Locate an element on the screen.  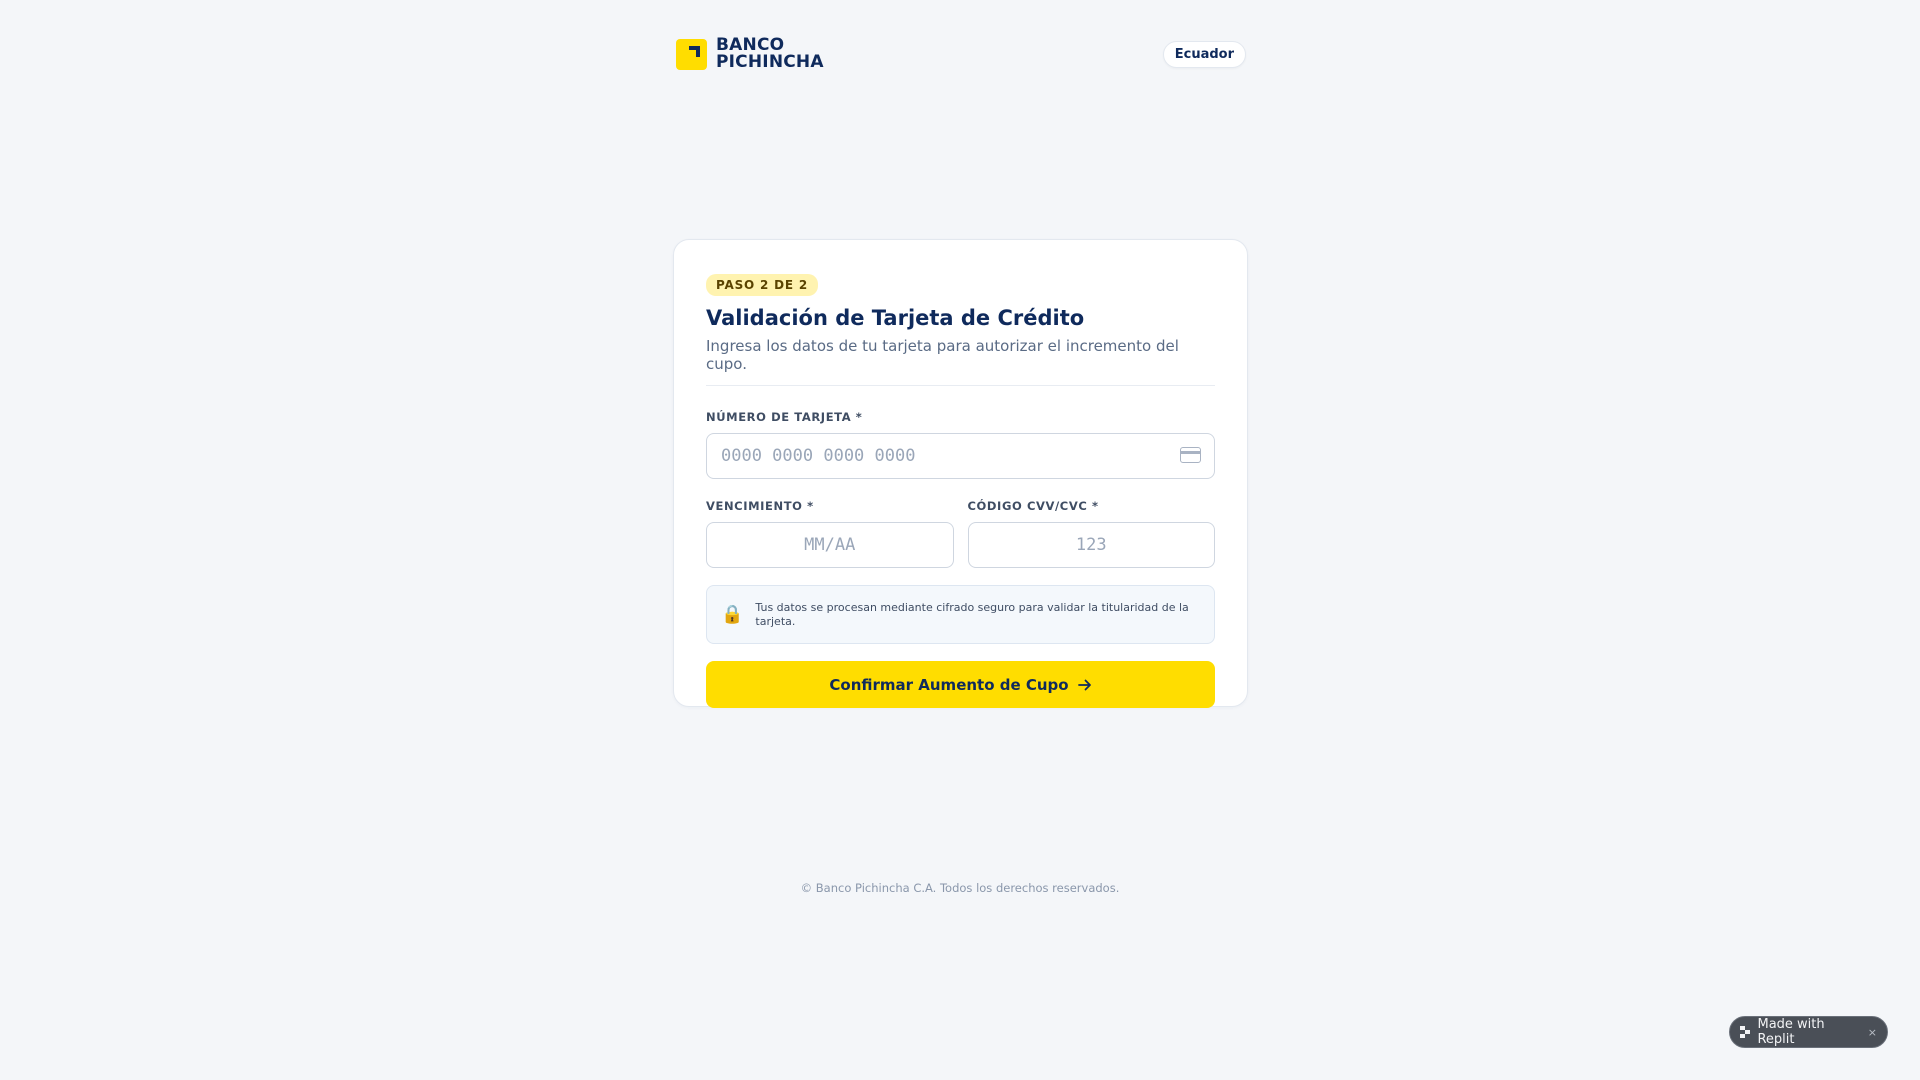
brand-line-2: PICHINCHA is located at coordinates (770, 62).